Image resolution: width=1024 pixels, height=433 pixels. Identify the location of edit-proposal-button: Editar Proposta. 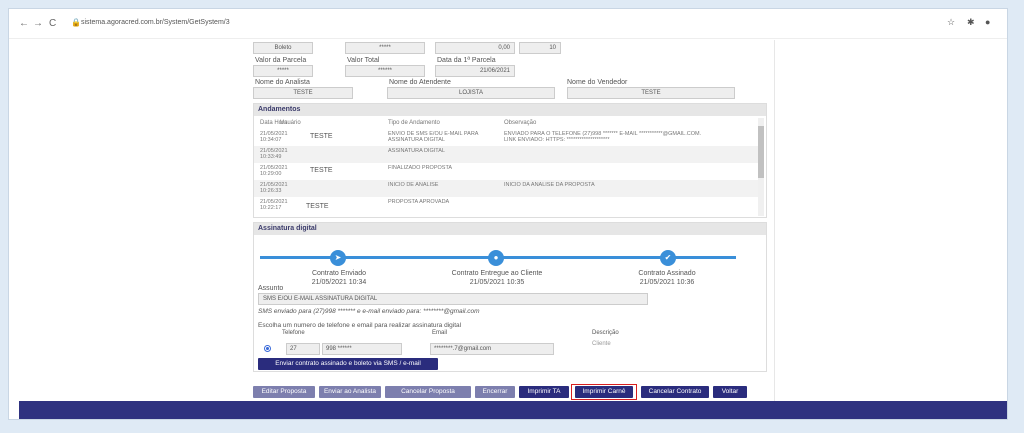
(284, 392).